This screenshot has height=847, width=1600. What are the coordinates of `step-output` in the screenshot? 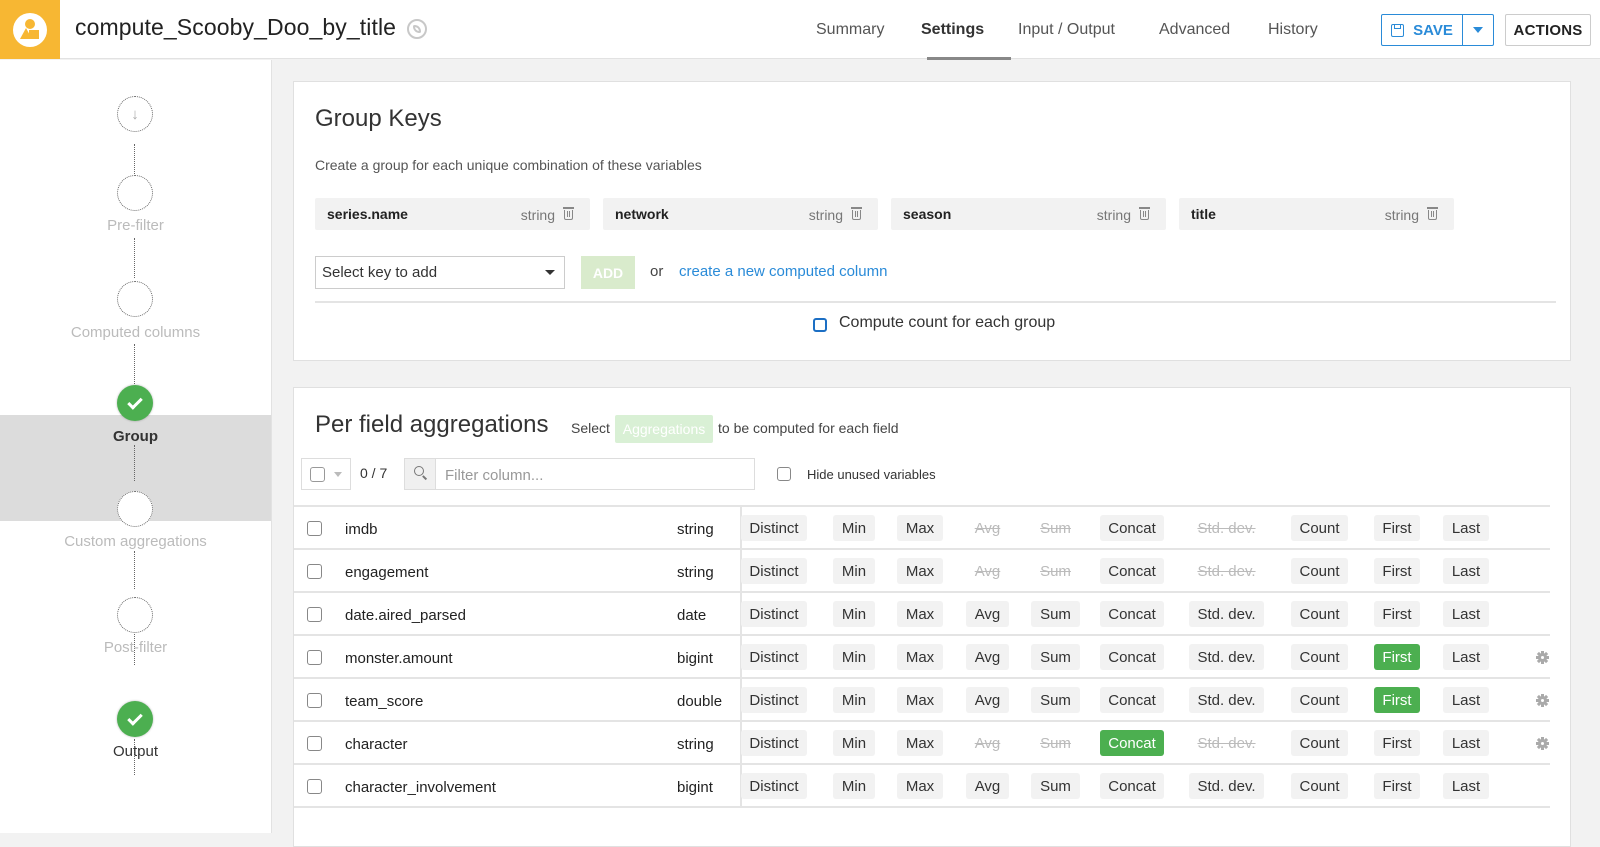 It's located at (135, 719).